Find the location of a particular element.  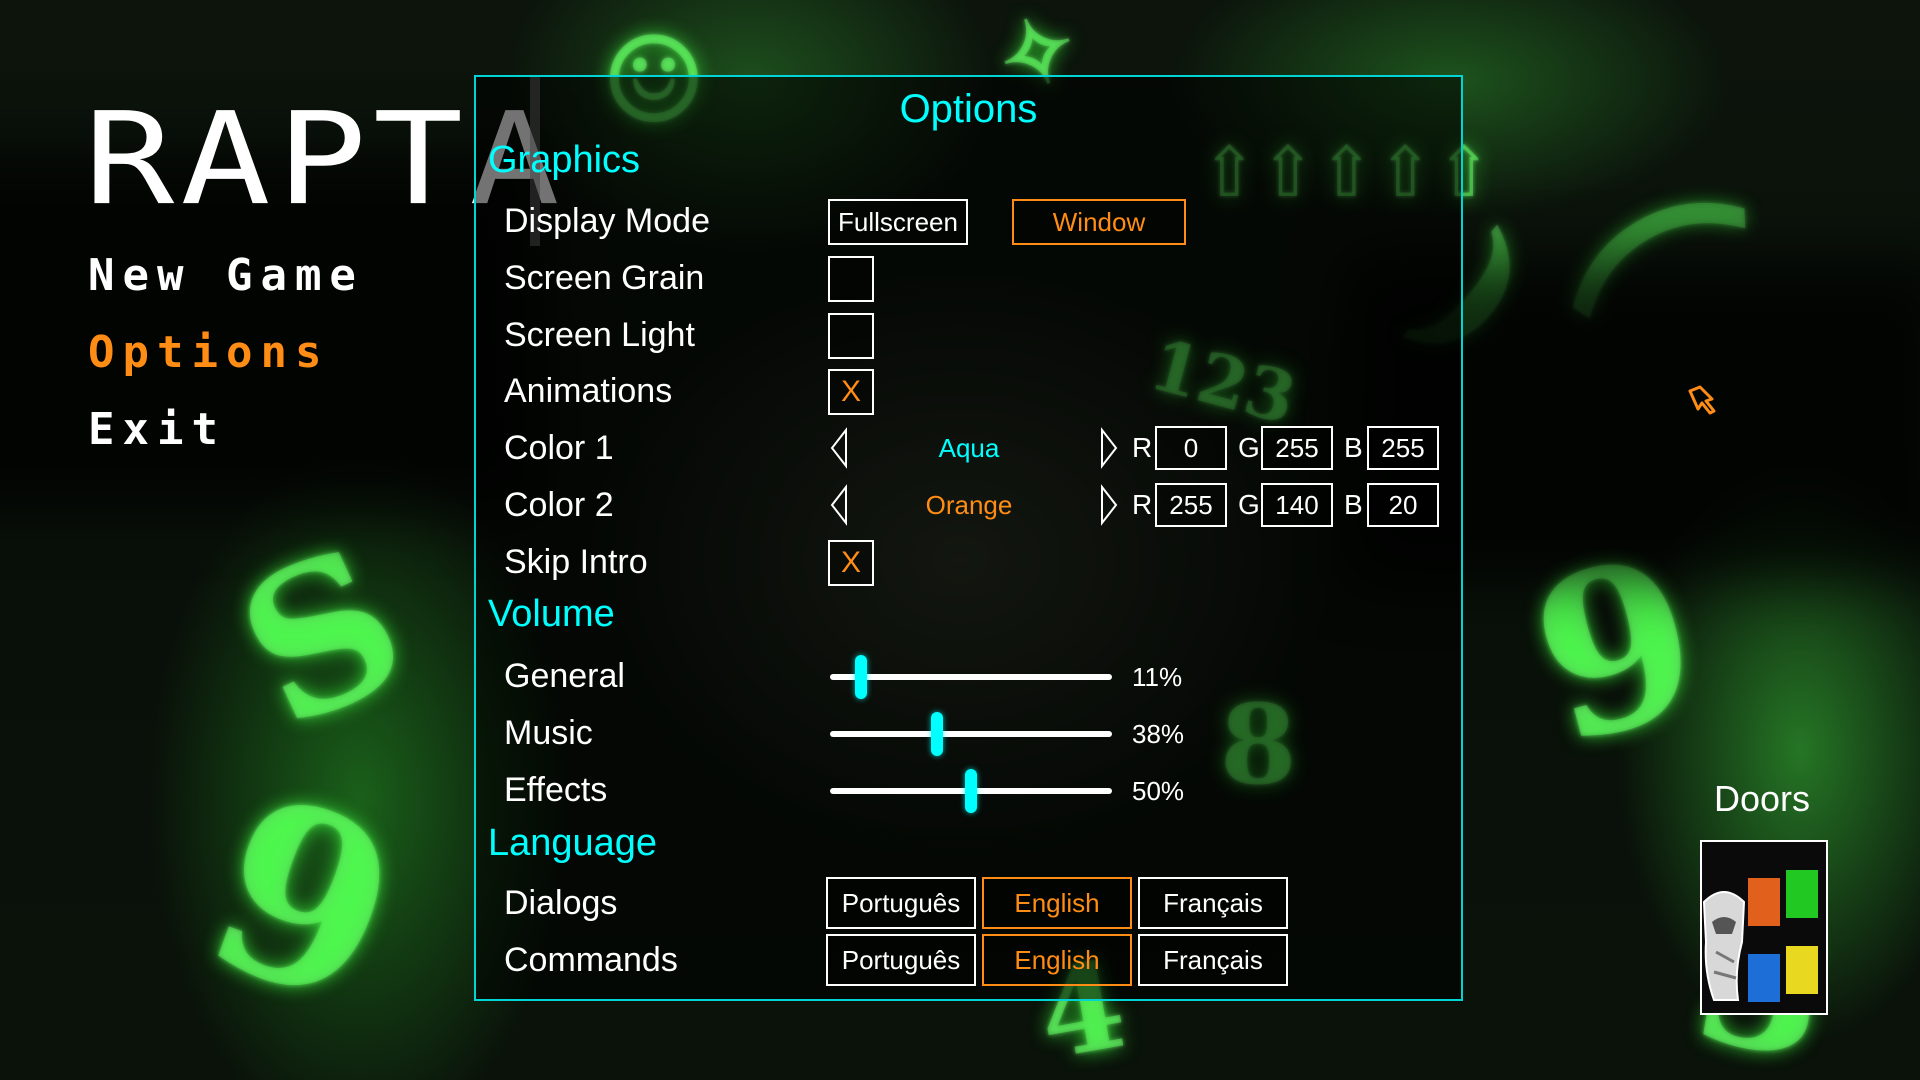

color1-b-letter: B is located at coordinates (1353, 447).